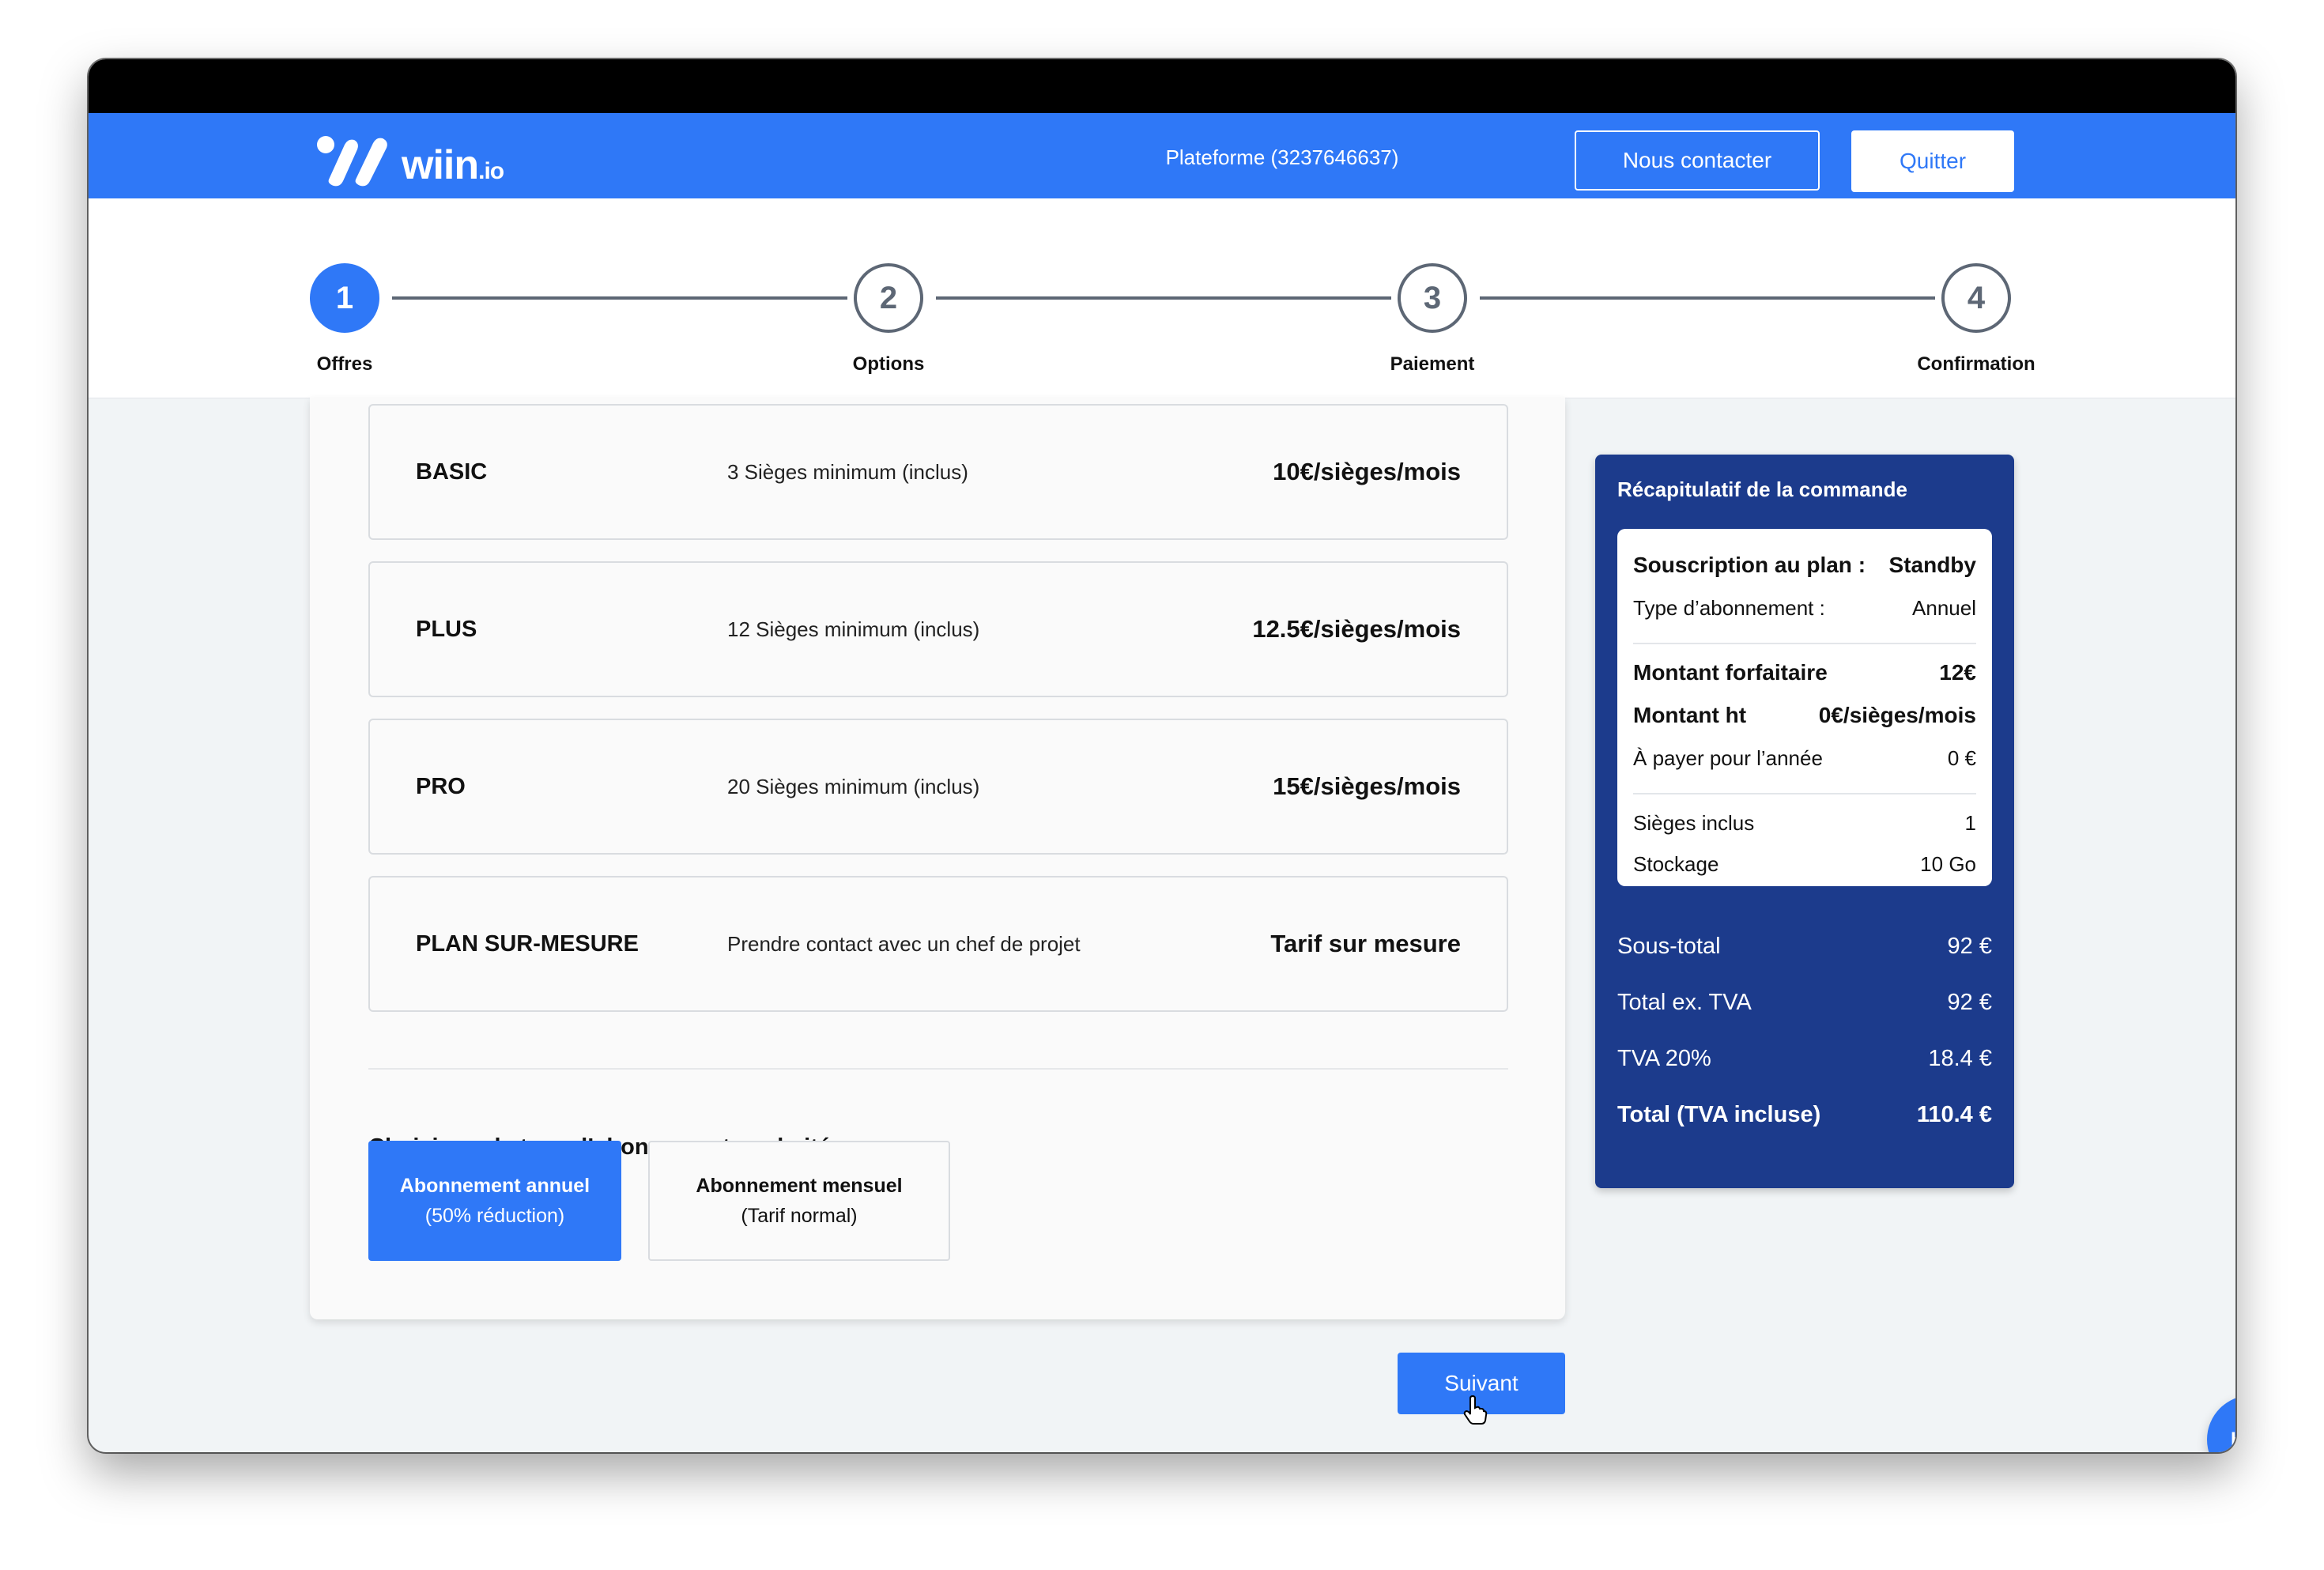  I want to click on window-titlebar, so click(1162, 86).